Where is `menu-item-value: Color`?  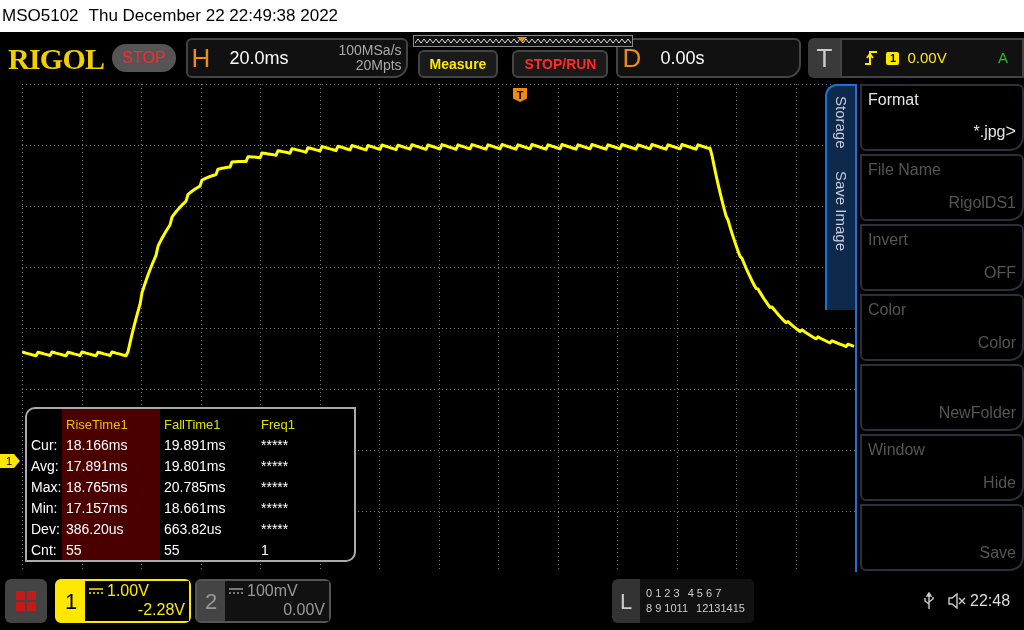 menu-item-value: Color is located at coordinates (996, 343).